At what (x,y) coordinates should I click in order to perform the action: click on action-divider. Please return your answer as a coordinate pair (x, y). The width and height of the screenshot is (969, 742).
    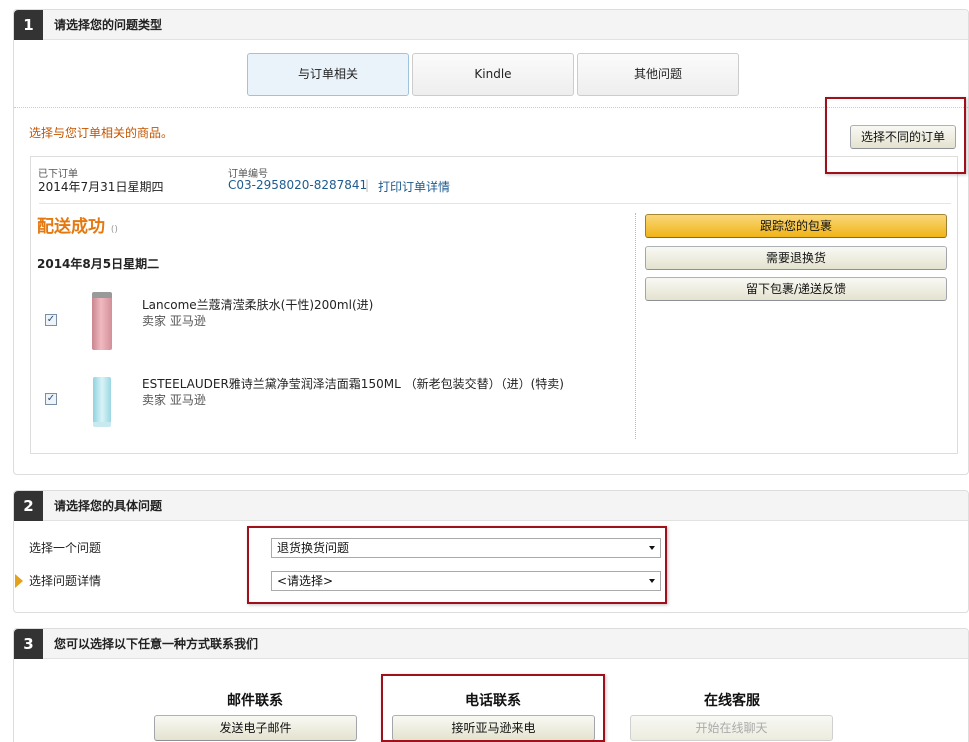
    Looking at the image, I should click on (635, 326).